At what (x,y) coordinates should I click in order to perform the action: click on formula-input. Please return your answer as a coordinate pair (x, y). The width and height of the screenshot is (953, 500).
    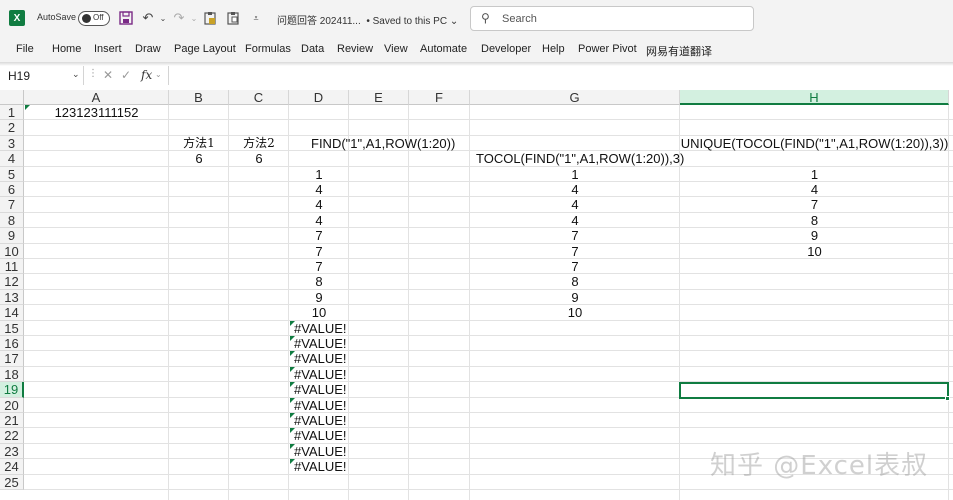
    Looking at the image, I should click on (560, 75).